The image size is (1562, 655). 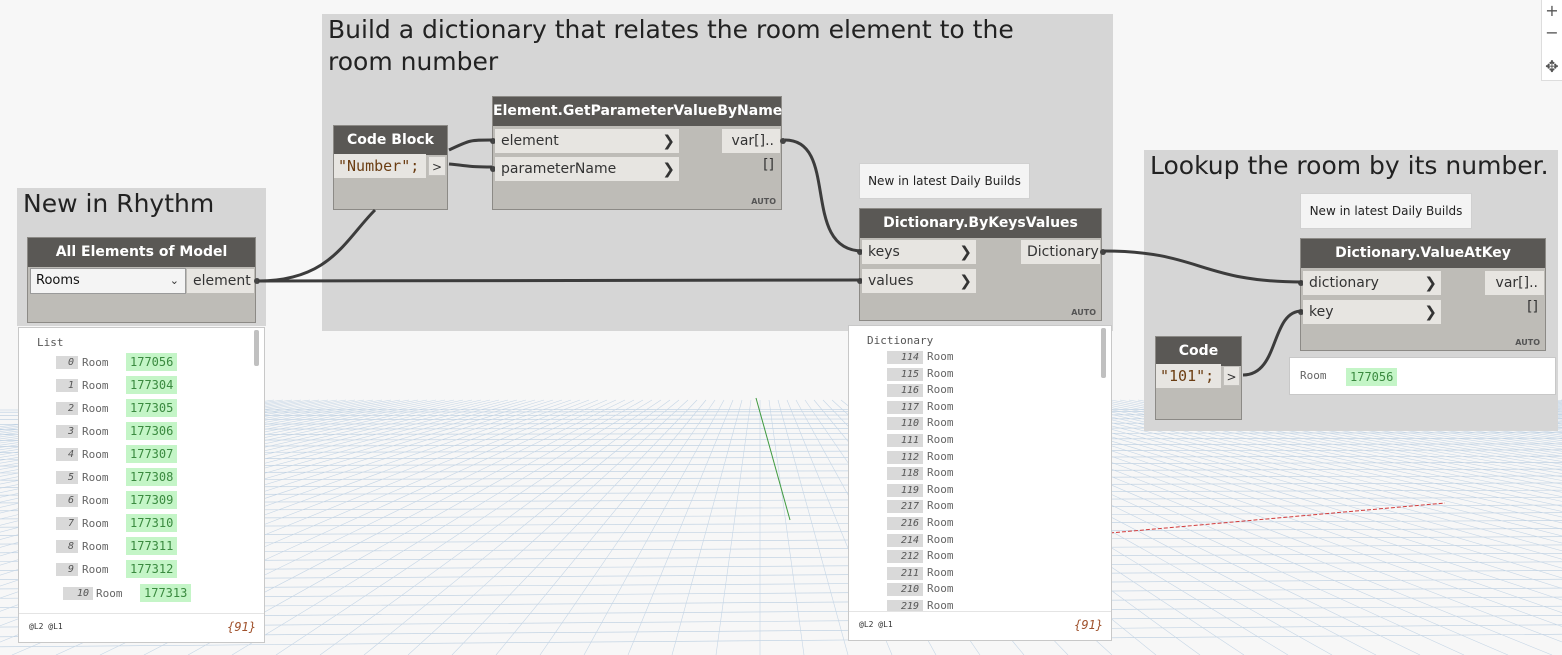 I want to click on entry-key: 117, so click(x=905, y=407).